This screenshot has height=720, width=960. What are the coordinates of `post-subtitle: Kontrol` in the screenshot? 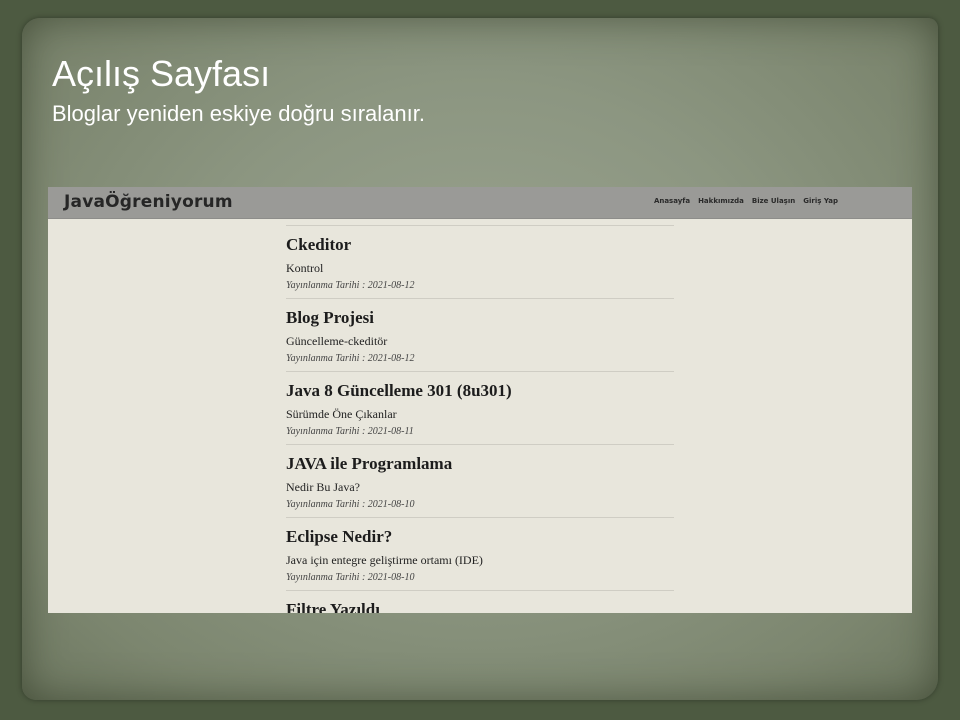 It's located at (305, 268).